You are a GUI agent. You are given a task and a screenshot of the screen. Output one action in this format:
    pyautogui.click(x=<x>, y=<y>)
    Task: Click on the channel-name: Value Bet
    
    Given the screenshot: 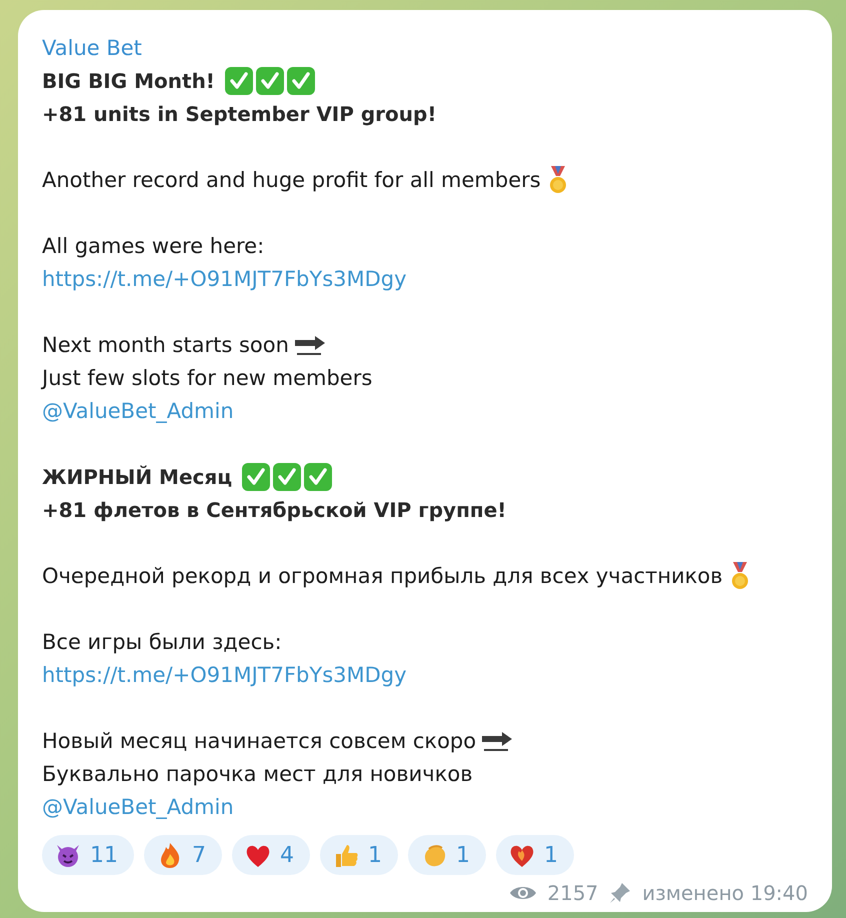 What is the action you would take?
    pyautogui.click(x=92, y=48)
    